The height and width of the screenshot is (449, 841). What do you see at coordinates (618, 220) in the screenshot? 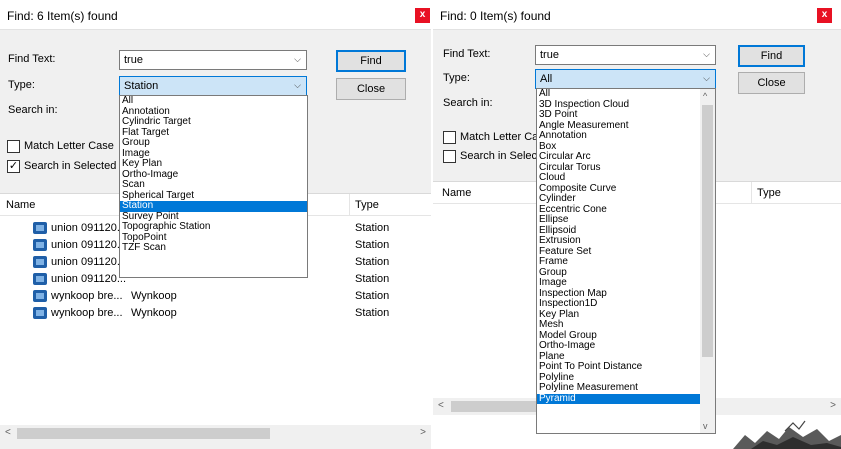
I see `dropdown-option: Ellipse` at bounding box center [618, 220].